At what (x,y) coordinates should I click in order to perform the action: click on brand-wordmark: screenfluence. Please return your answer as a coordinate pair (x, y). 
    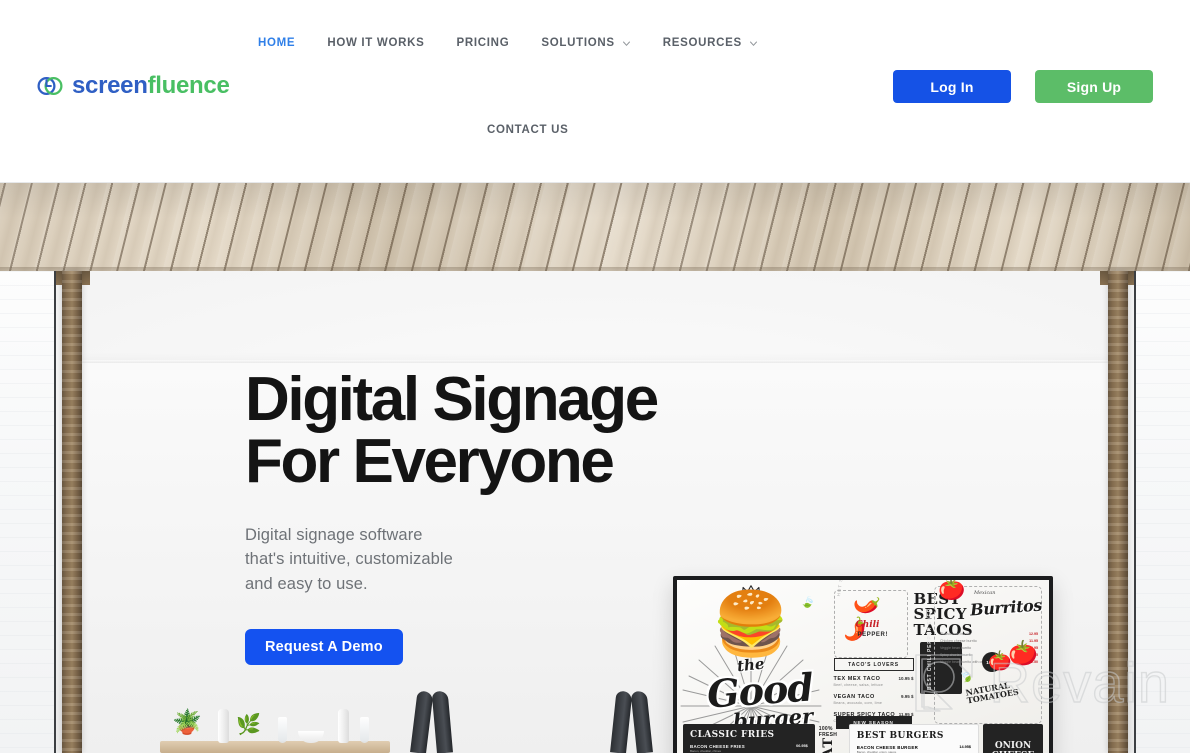
    Looking at the image, I should click on (151, 86).